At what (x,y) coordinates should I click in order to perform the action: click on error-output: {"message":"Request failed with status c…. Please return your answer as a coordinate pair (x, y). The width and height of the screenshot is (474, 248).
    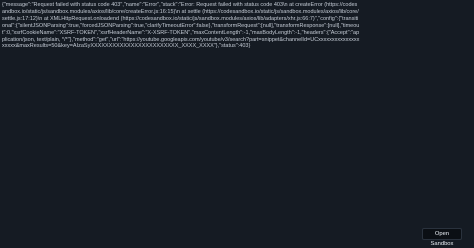
    Looking at the image, I should click on (181, 26).